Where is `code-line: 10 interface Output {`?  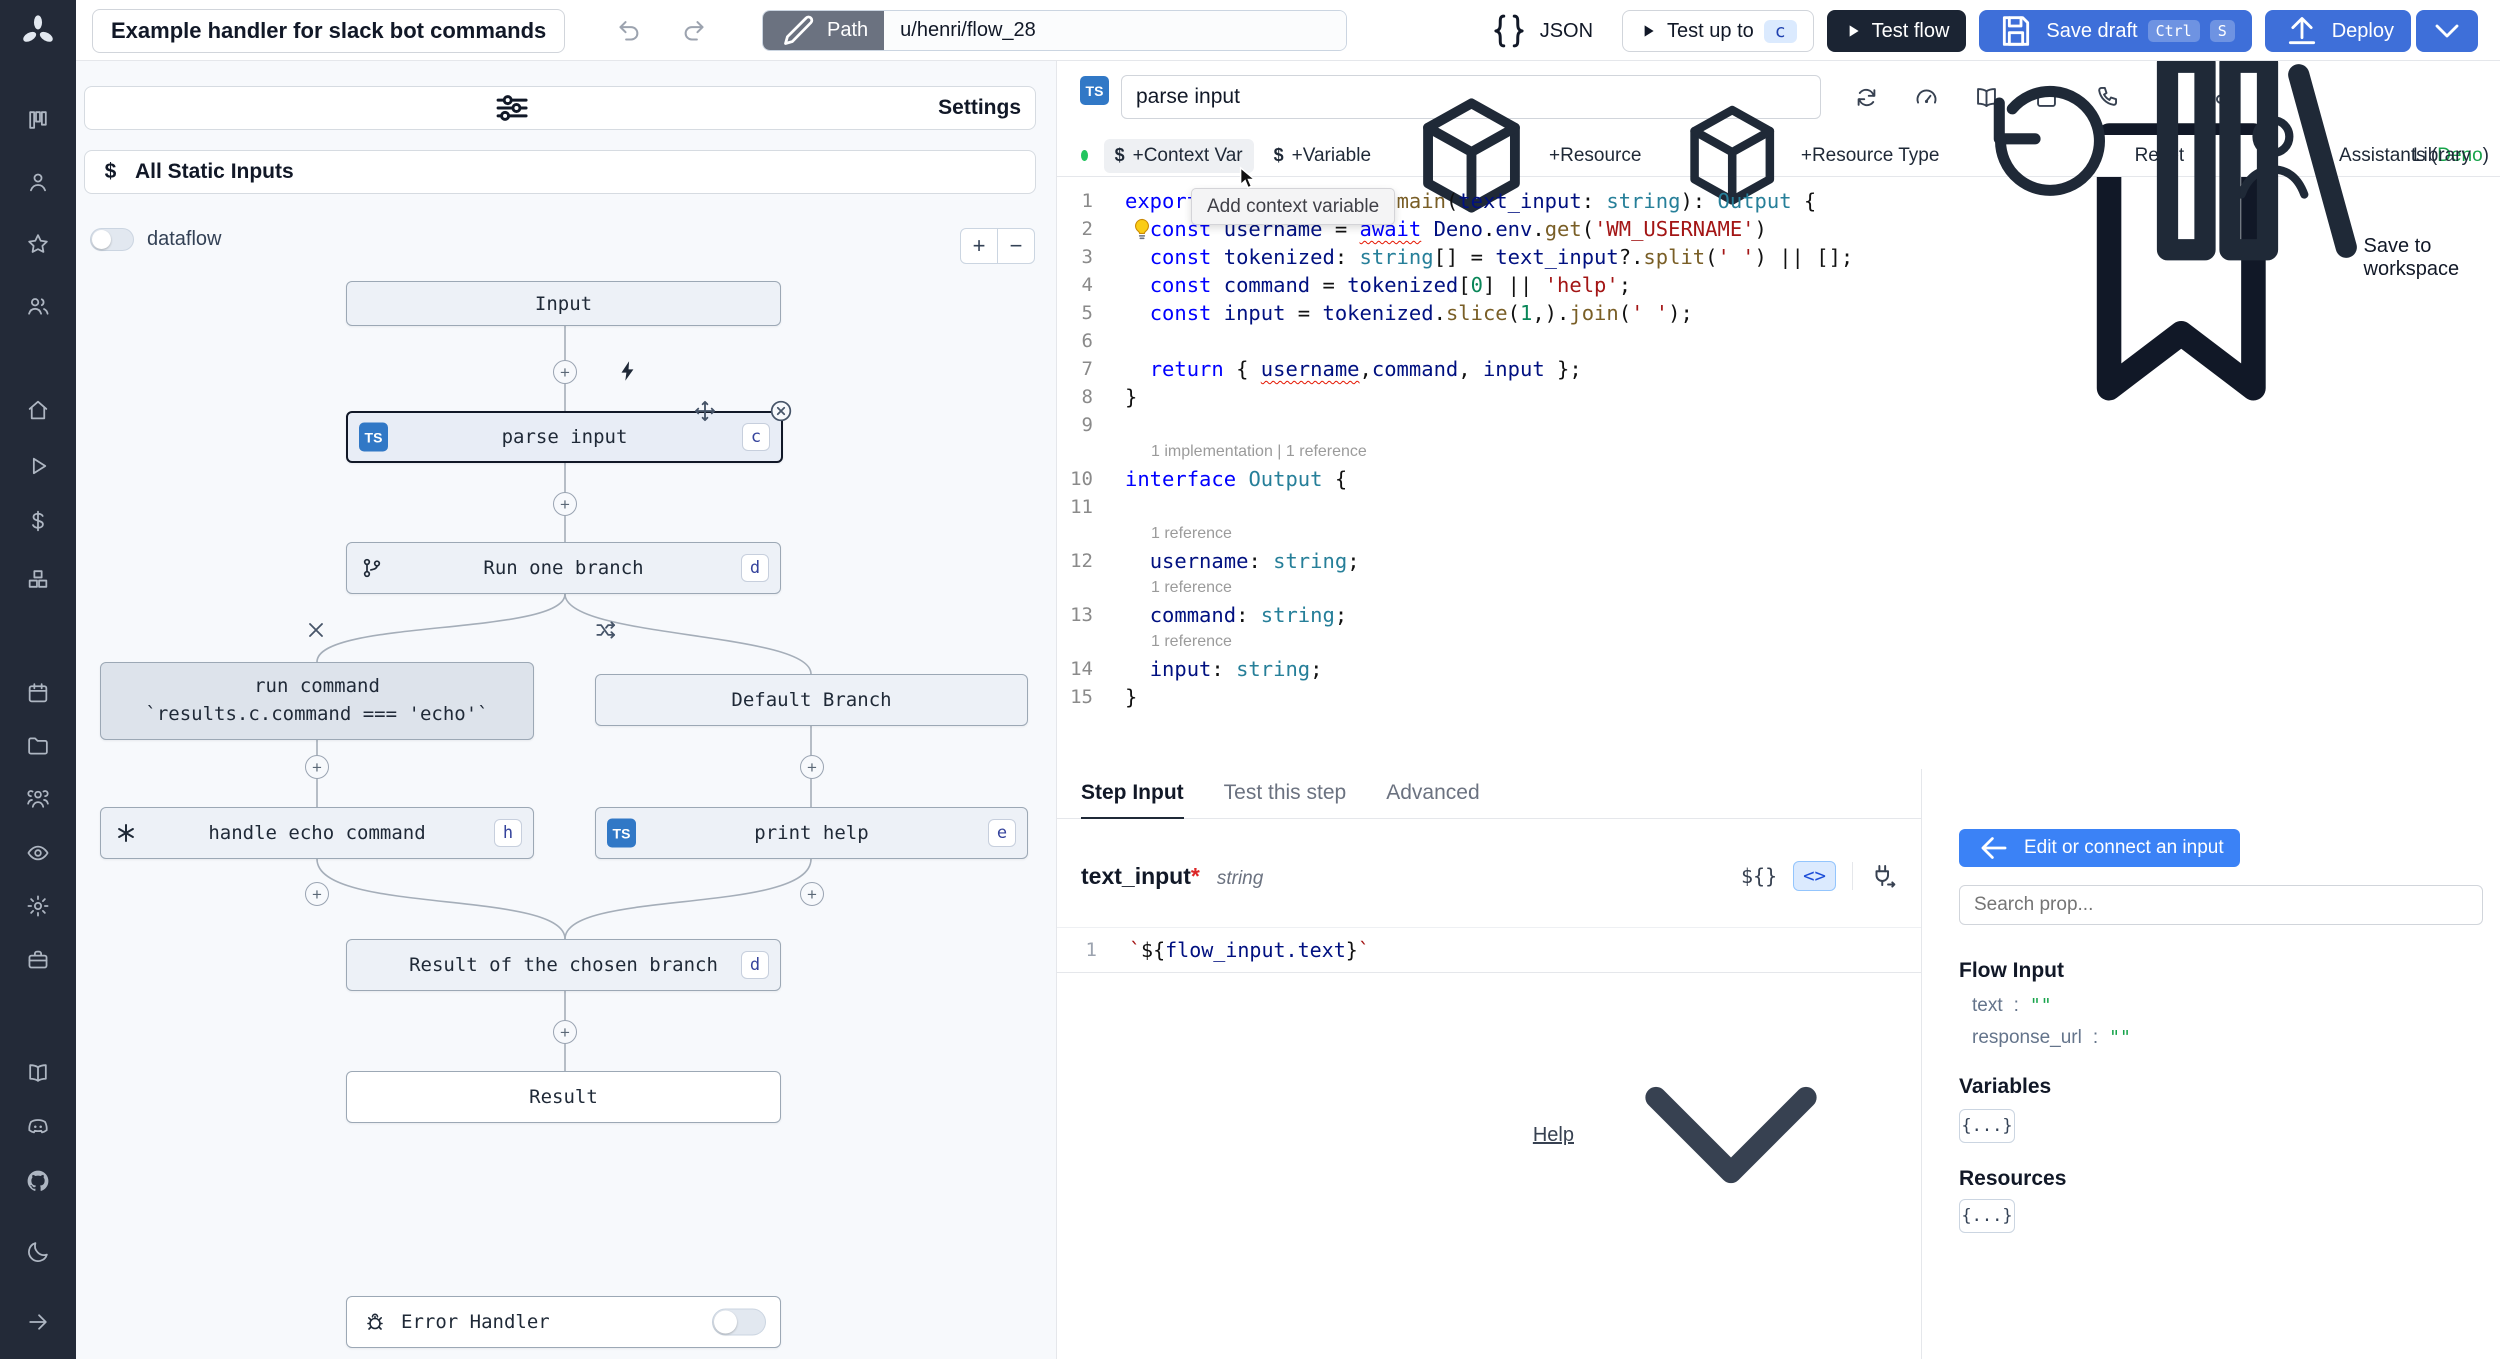 code-line: 10 interface Output { is located at coordinates (1778, 479).